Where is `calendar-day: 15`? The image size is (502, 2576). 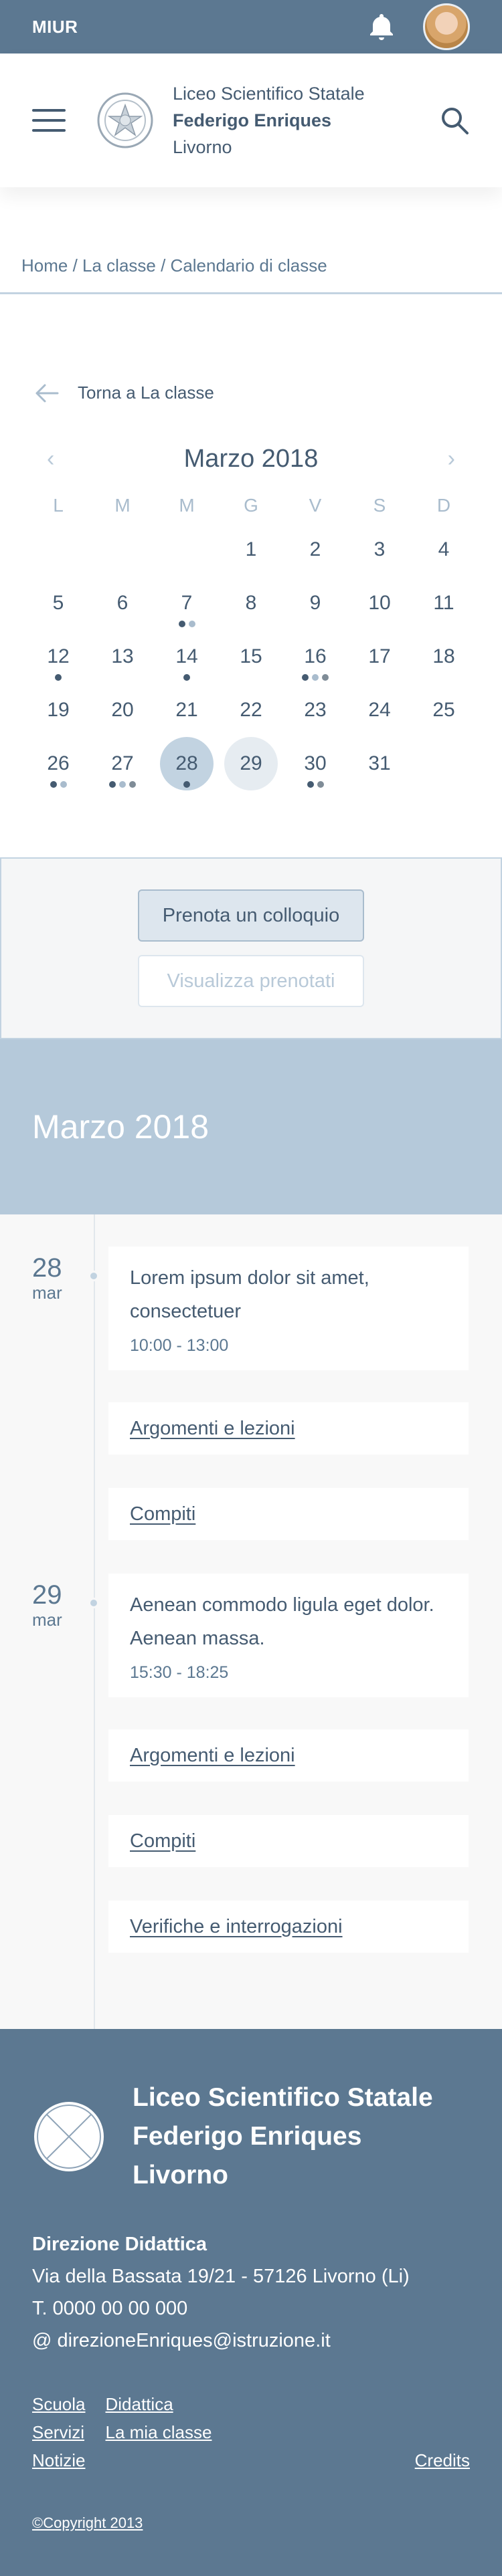 calendar-day: 15 is located at coordinates (251, 656).